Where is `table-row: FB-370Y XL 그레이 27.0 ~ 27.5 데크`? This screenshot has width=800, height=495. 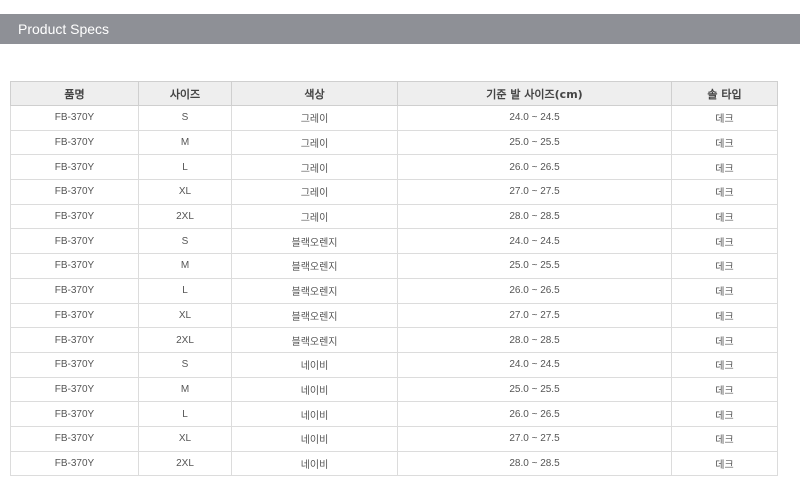
table-row: FB-370Y XL 그레이 27.0 ~ 27.5 데크 is located at coordinates (394, 192).